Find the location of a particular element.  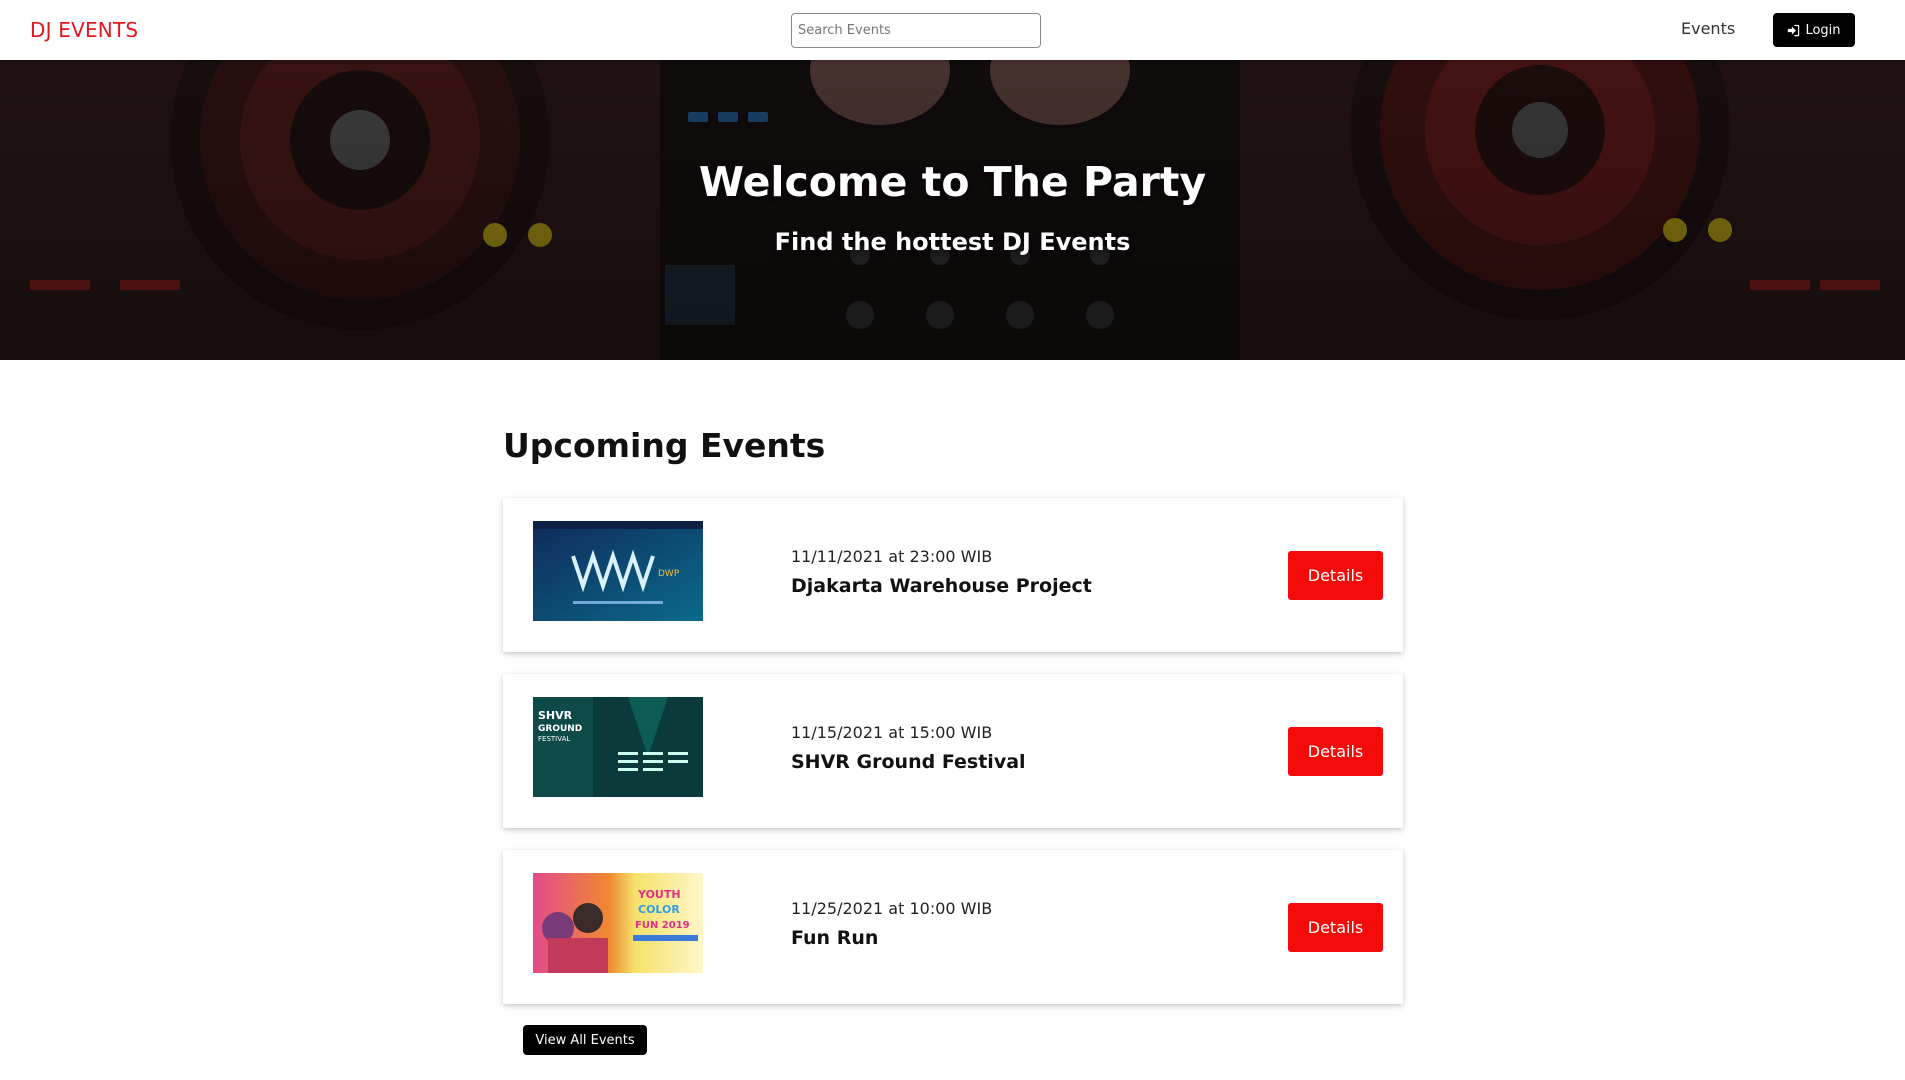

fun-run-poster-image: YOUTH COLOR FUN 2019 is located at coordinates (618, 923).